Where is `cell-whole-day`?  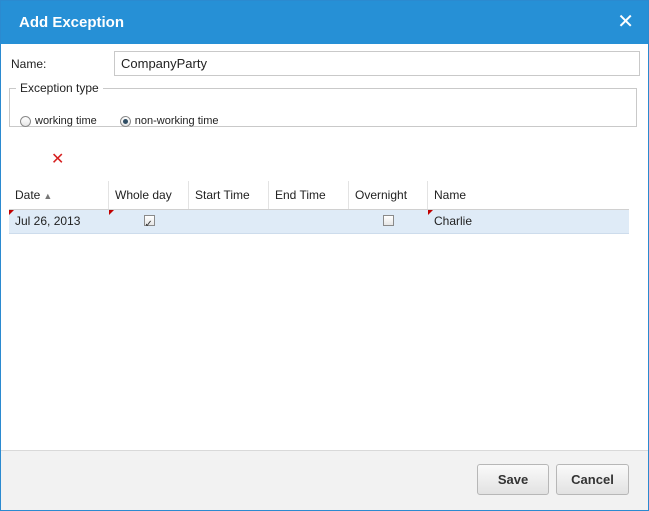
cell-whole-day is located at coordinates (149, 223).